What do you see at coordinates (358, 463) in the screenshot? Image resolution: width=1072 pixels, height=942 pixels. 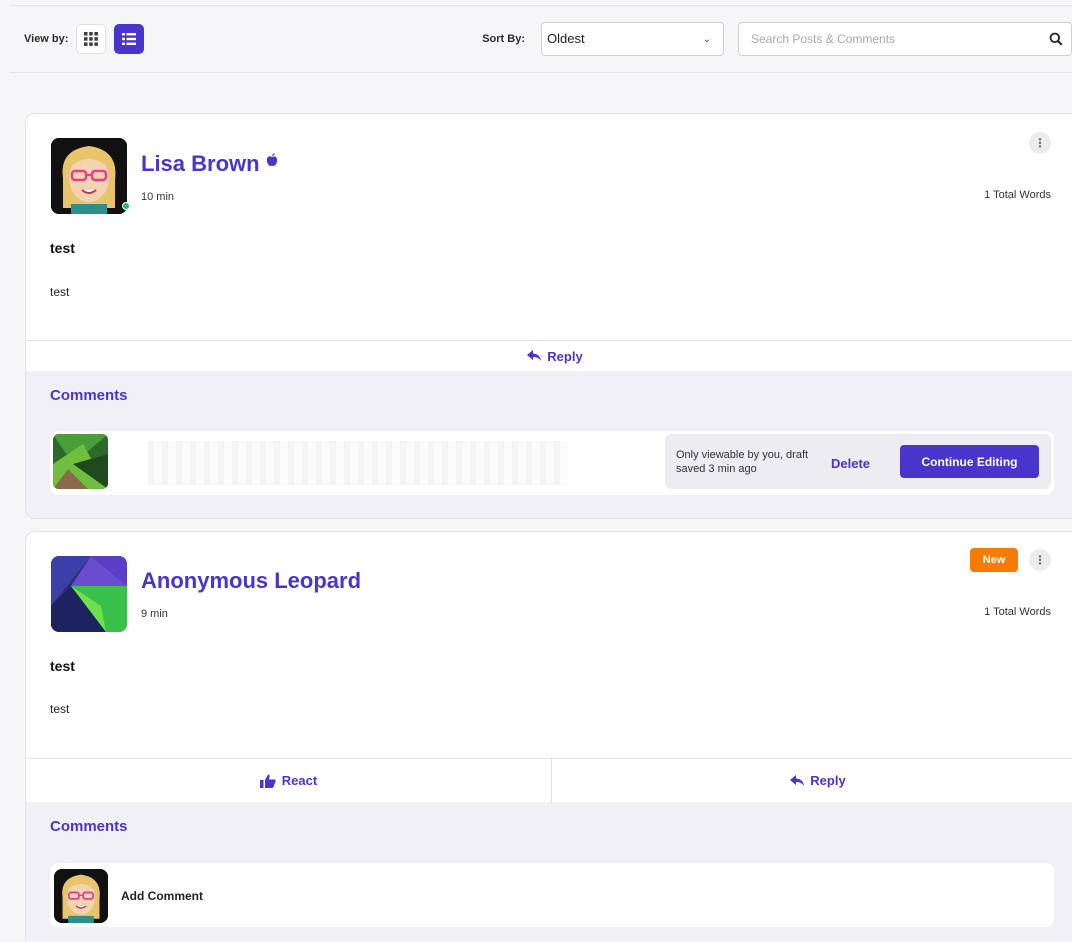 I see `draft-preview-blurred` at bounding box center [358, 463].